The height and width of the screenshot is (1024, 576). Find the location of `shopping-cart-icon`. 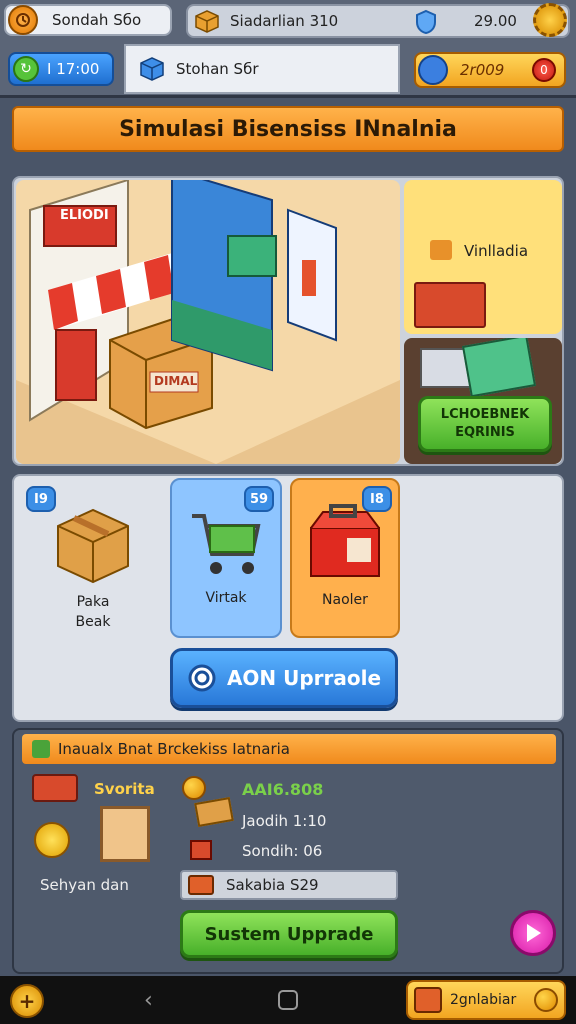

shopping-cart-icon is located at coordinates (226, 544).